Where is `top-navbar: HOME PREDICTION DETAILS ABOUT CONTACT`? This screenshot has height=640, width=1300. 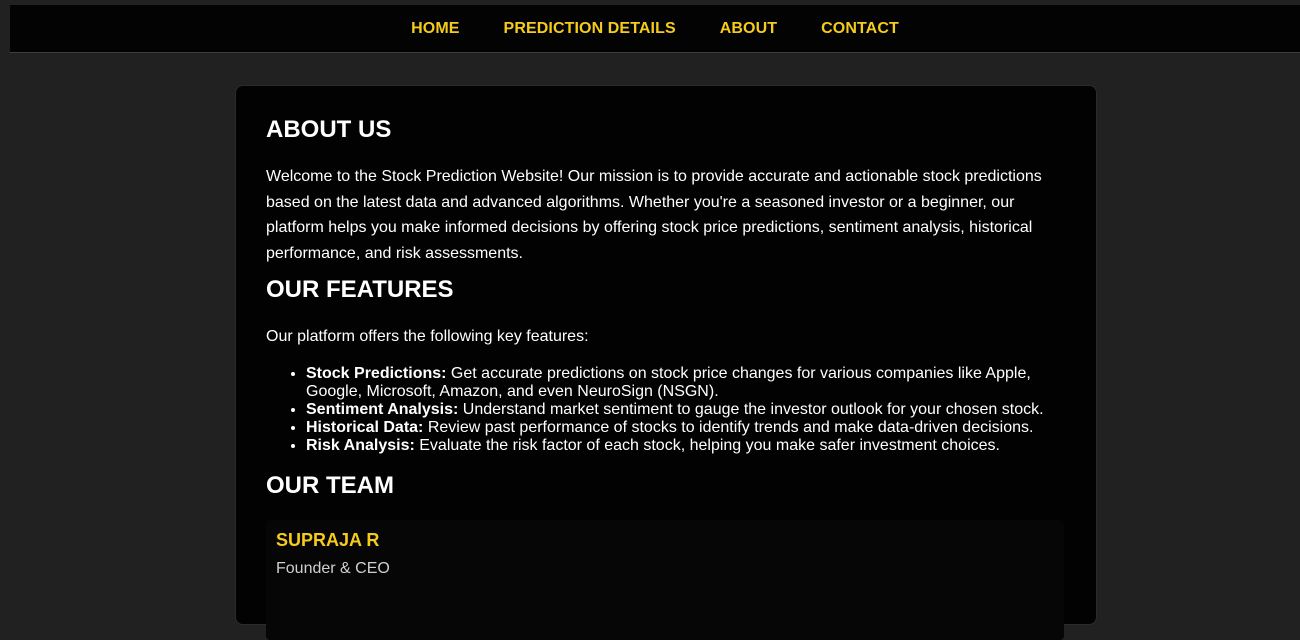
top-navbar: HOME PREDICTION DETAILS ABOUT CONTACT is located at coordinates (655, 29).